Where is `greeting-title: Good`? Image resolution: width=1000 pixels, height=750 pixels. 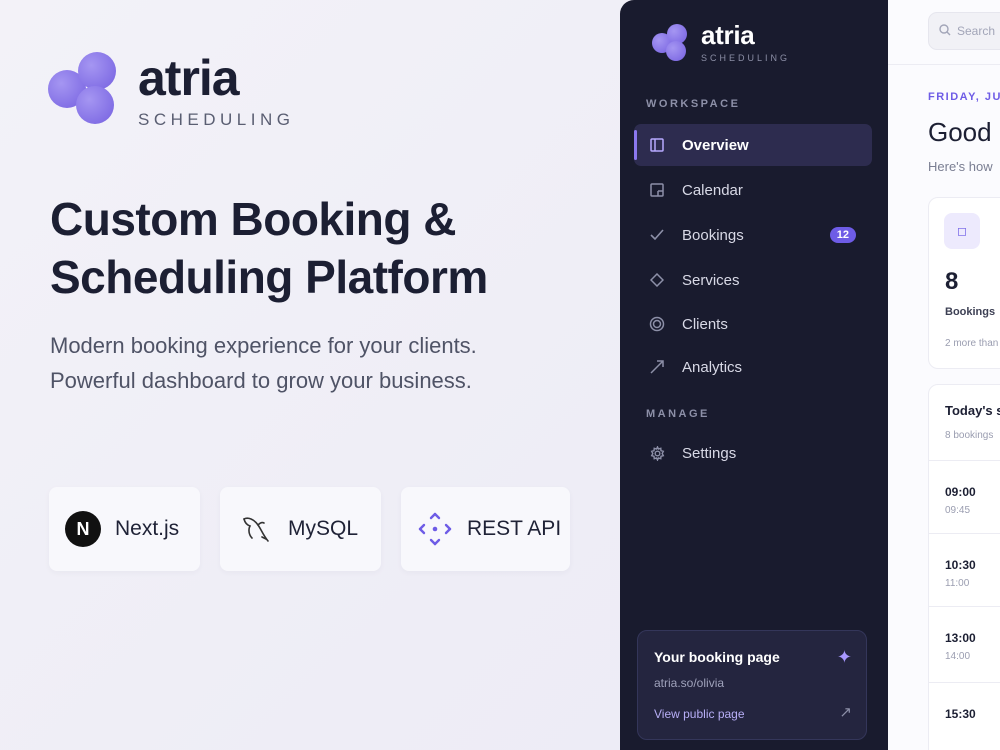
greeting-title: Good is located at coordinates (960, 132).